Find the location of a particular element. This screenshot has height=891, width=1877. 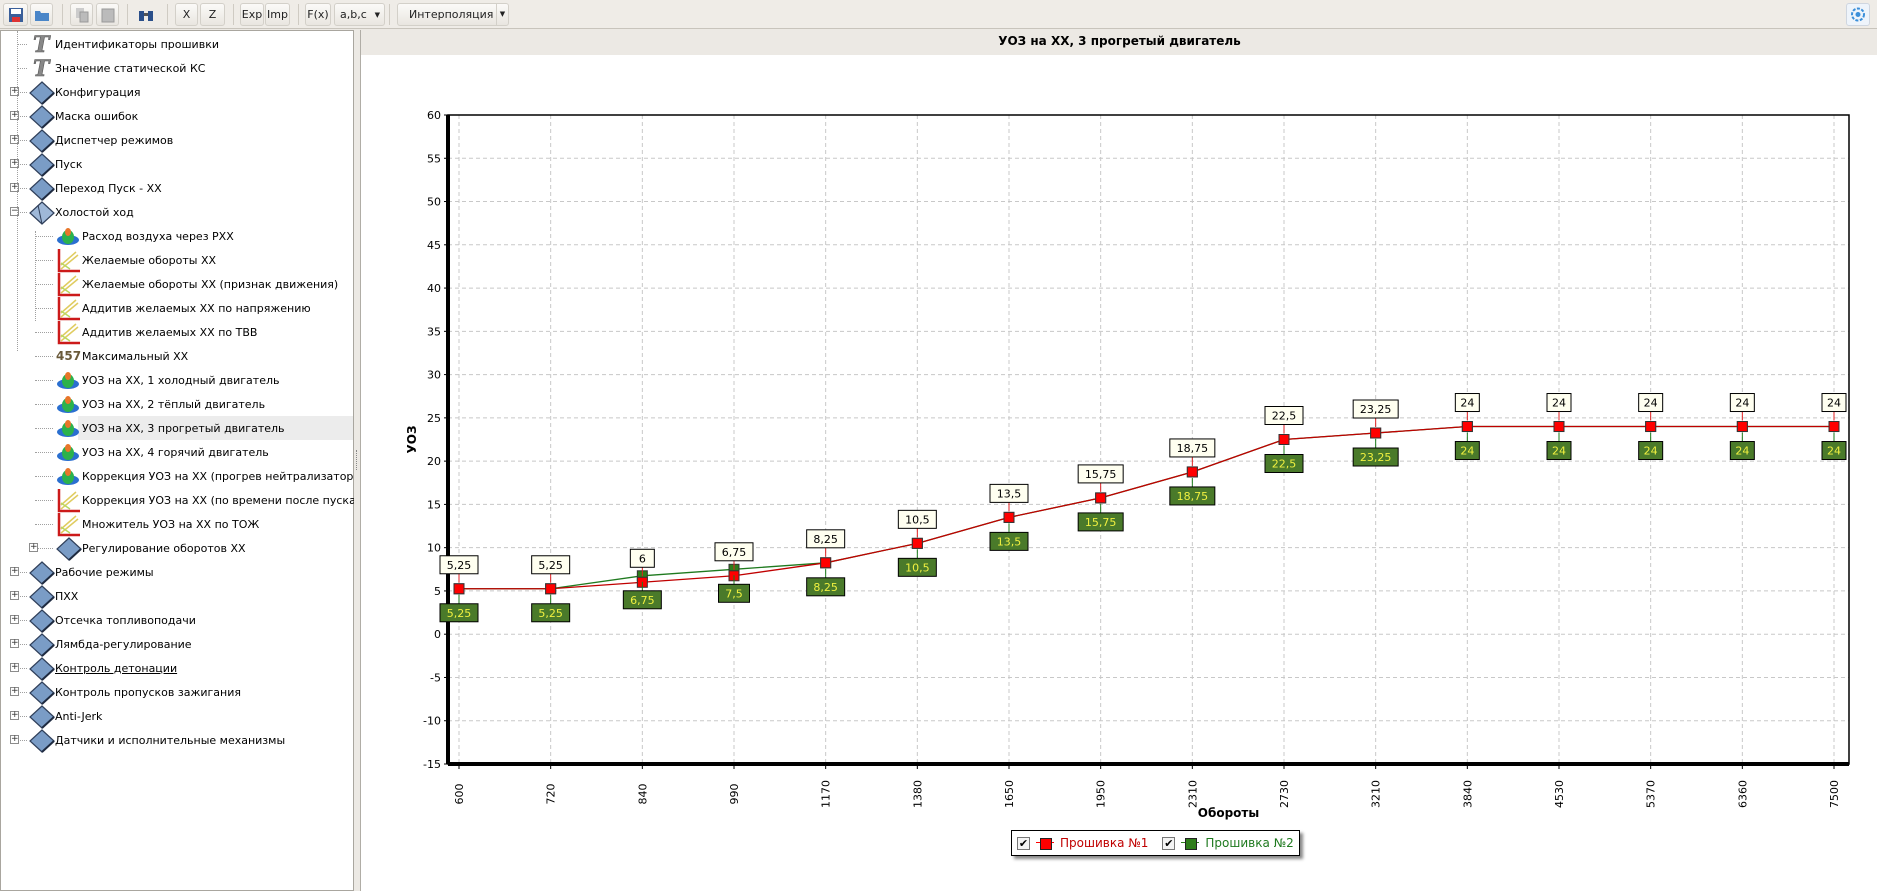

y-axis-label: УОЗ is located at coordinates (412, 440).